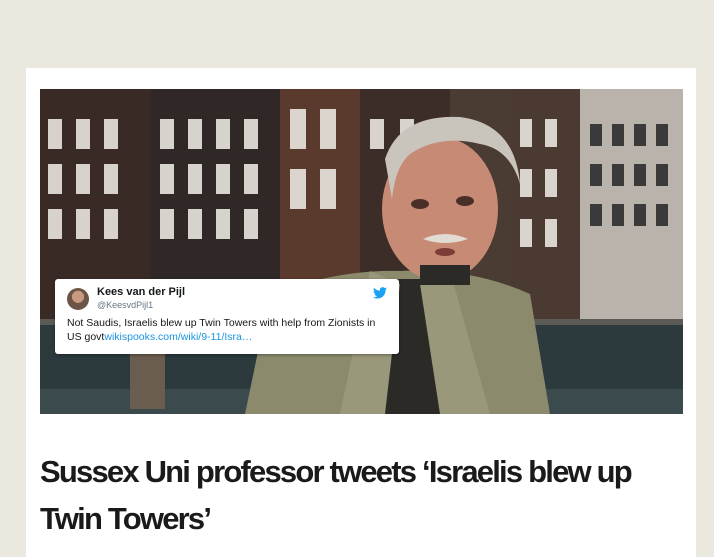 Image resolution: width=714 pixels, height=557 pixels. Describe the element at coordinates (78, 299) in the screenshot. I see `avatar` at that location.